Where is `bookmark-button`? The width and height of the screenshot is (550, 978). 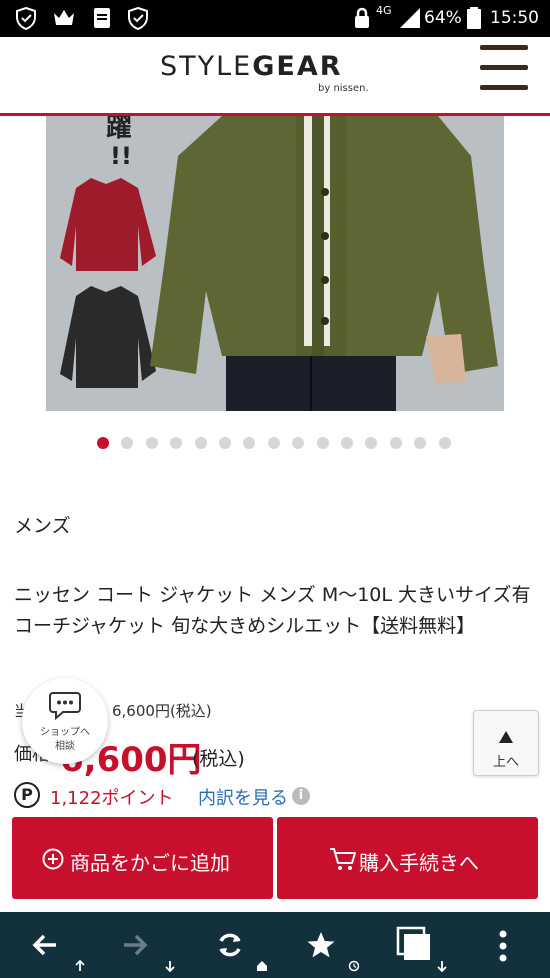
bookmark-button is located at coordinates (325, 945).